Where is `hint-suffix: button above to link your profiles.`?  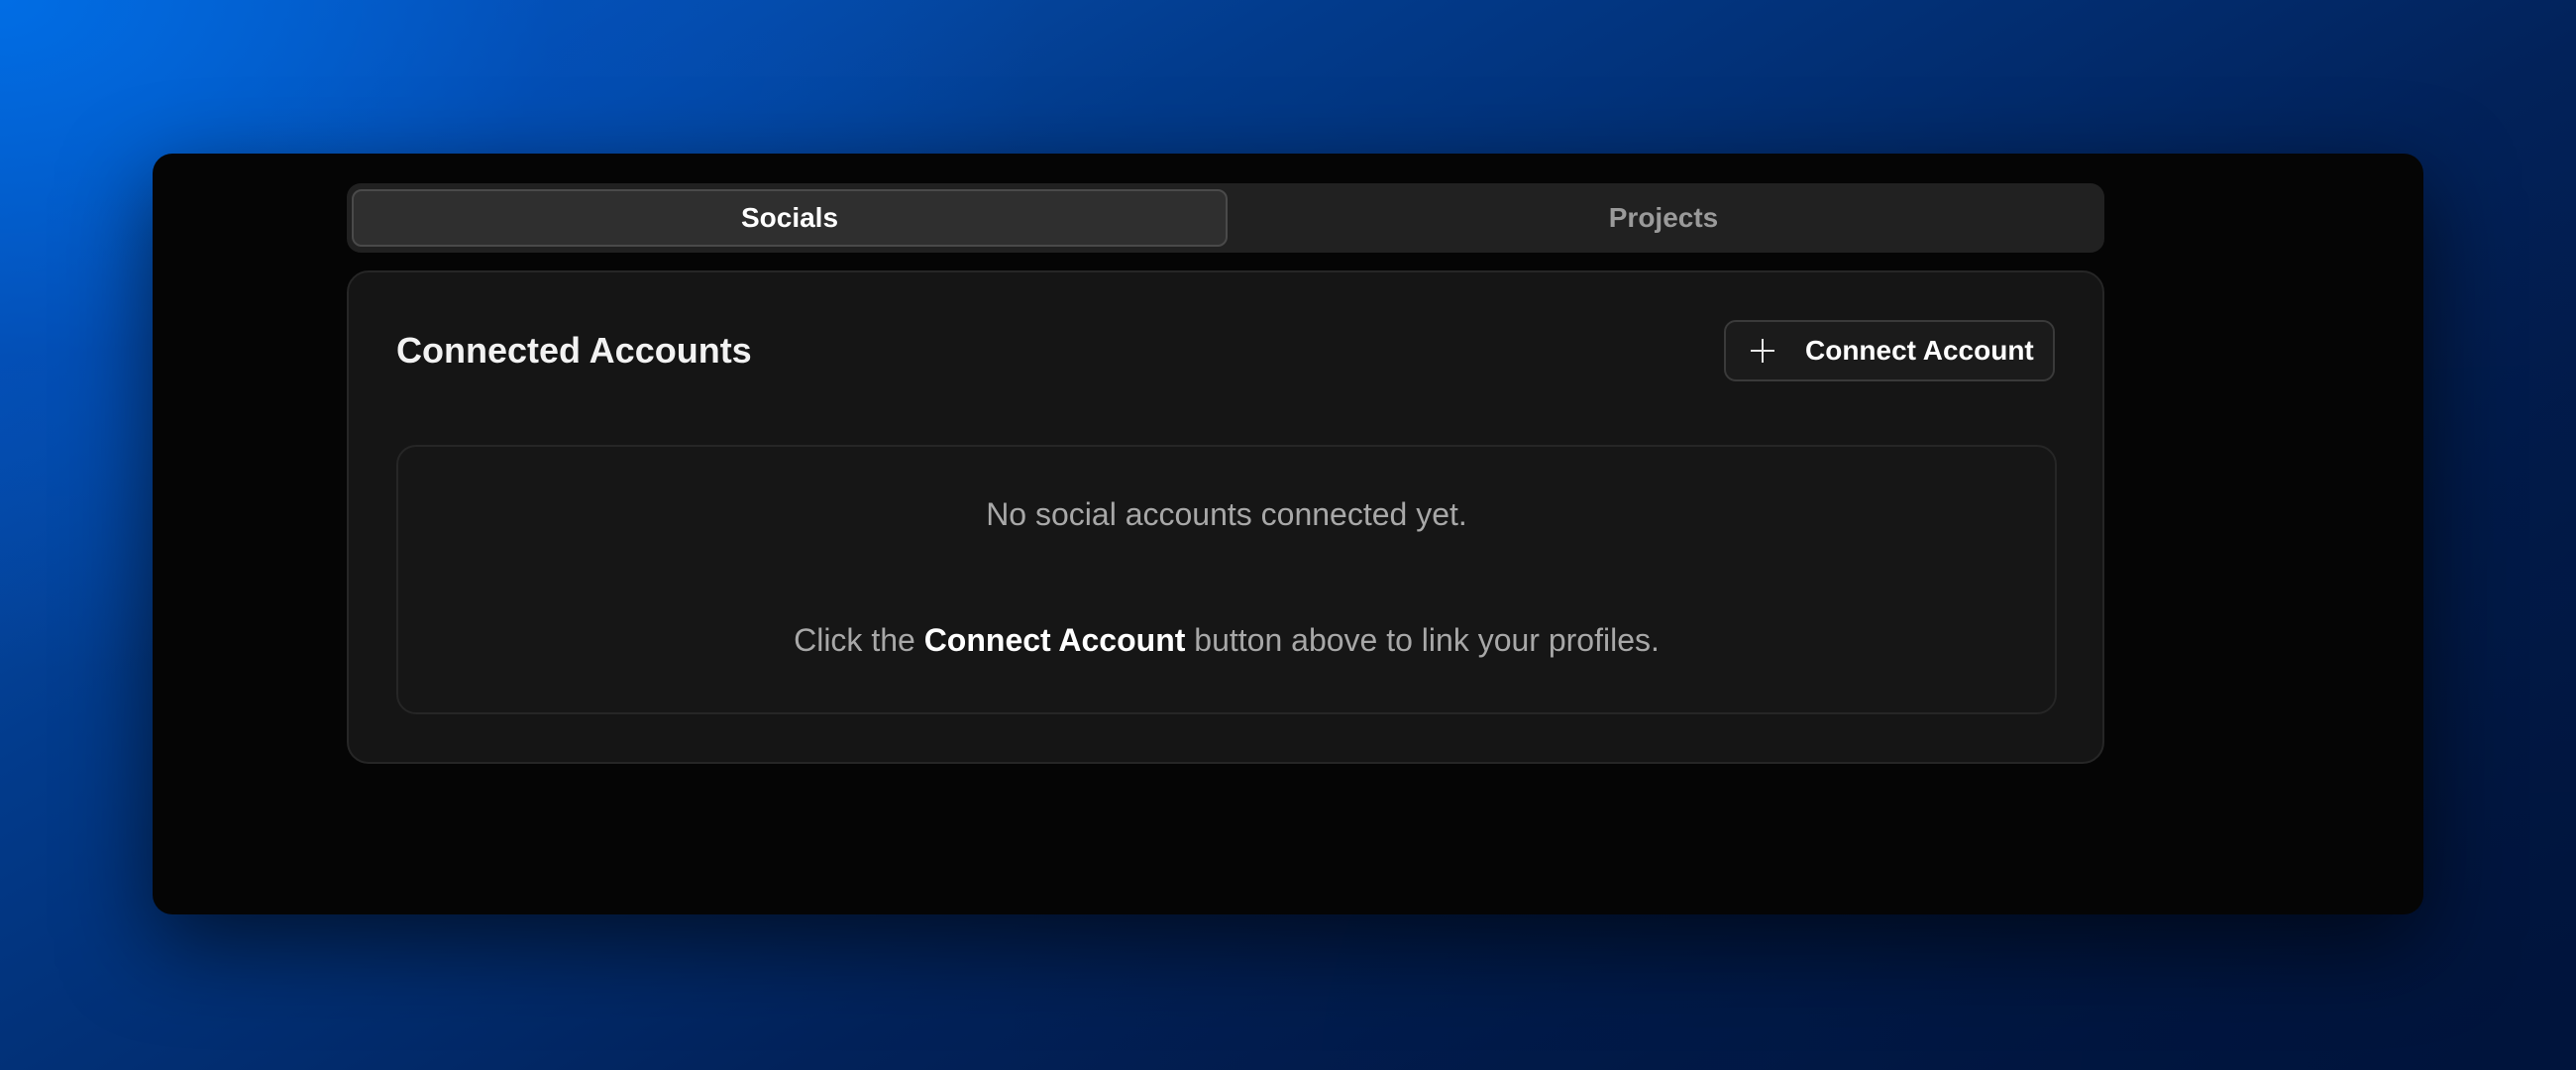
hint-suffix: button above to link your profiles. is located at coordinates (1422, 640).